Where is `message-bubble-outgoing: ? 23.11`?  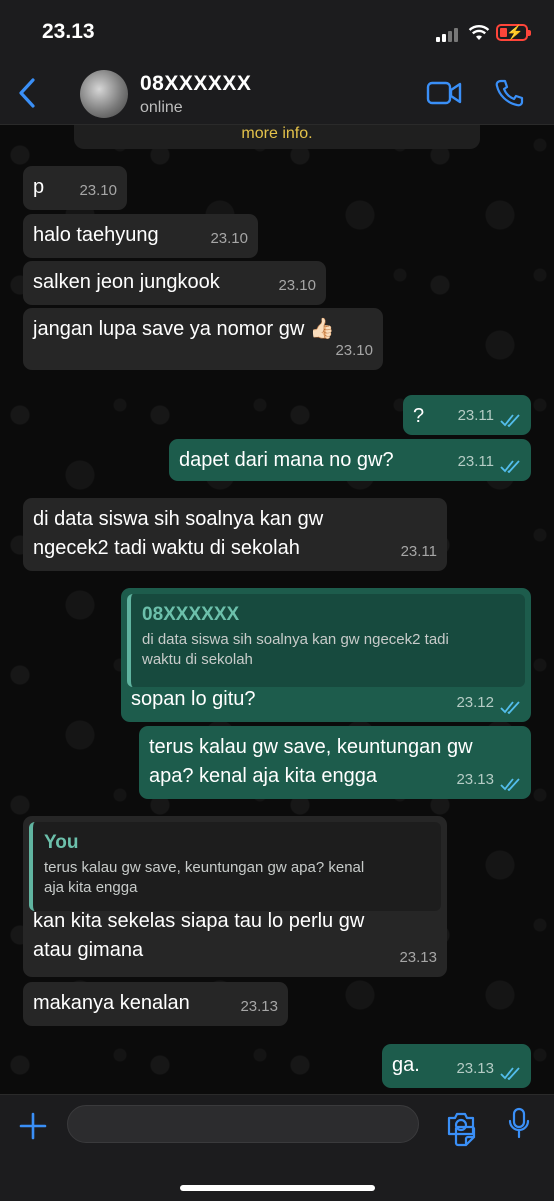 message-bubble-outgoing: ? 23.11 is located at coordinates (467, 415).